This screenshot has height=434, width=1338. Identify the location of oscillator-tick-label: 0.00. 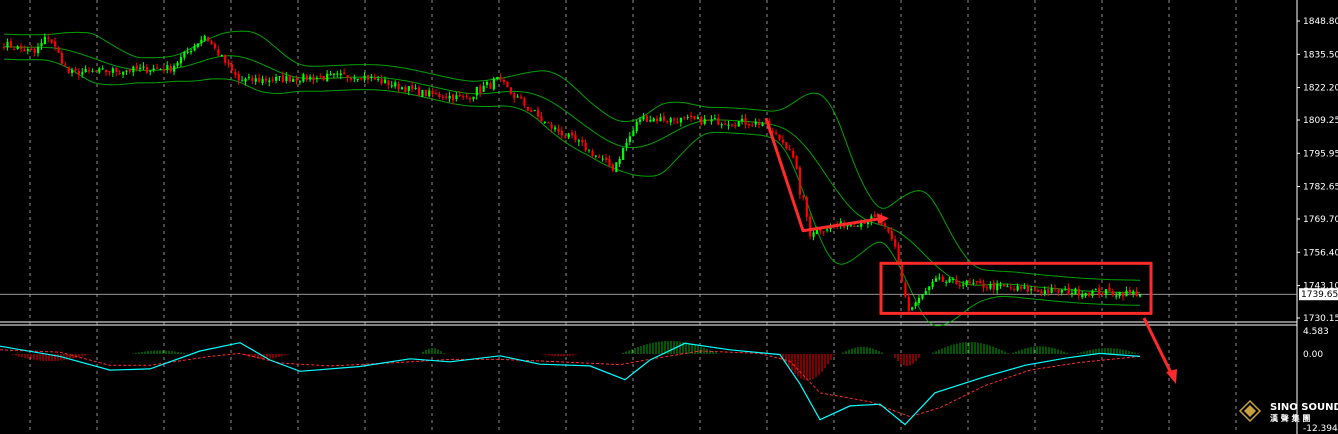
(1313, 355).